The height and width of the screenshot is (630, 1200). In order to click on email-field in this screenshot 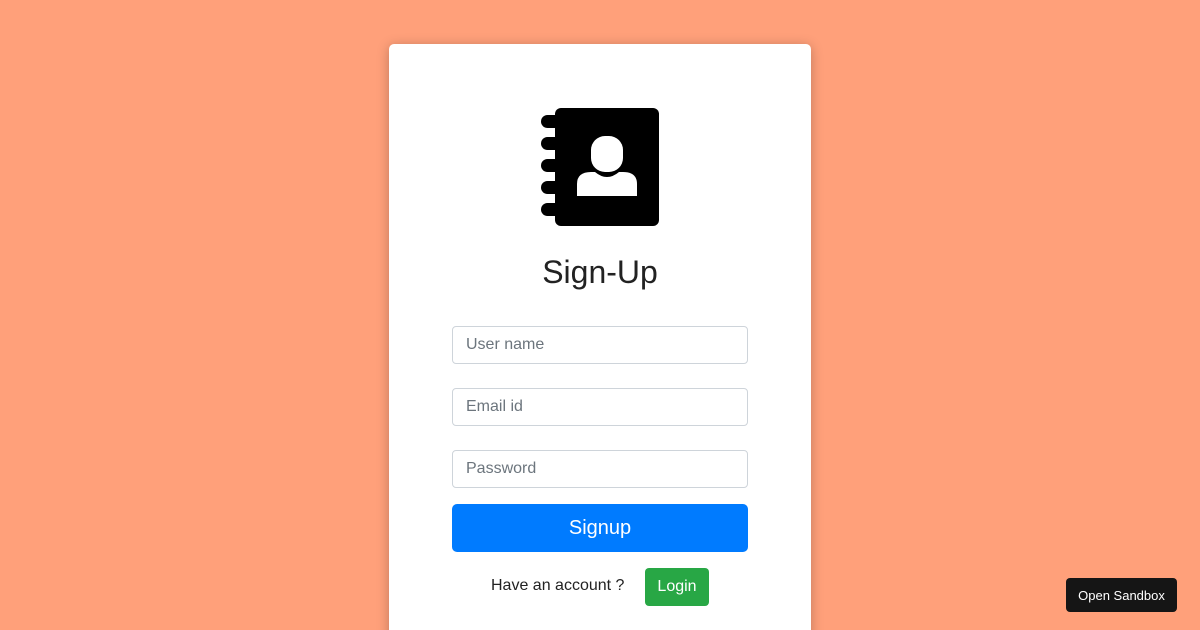, I will do `click(600, 407)`.